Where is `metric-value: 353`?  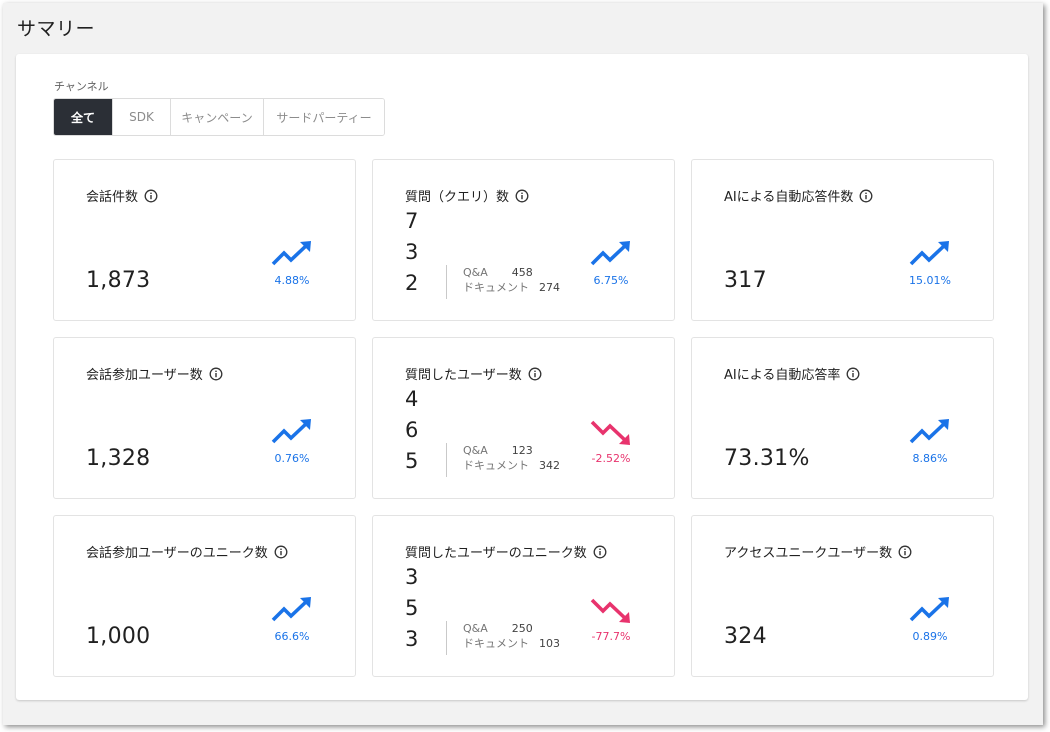
metric-value: 353 is located at coordinates (412, 608).